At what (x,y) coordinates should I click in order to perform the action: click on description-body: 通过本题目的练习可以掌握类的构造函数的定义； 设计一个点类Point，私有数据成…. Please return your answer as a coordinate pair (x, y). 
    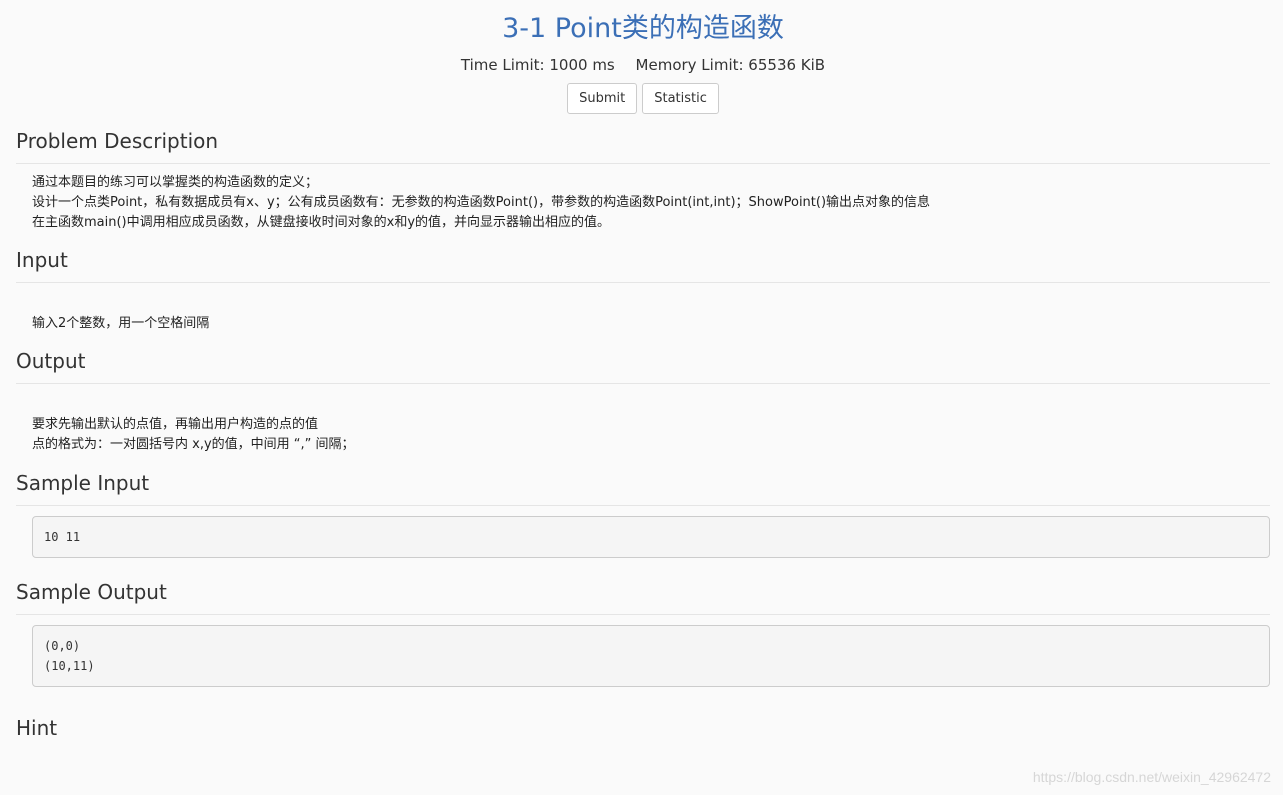
    Looking at the image, I should click on (643, 203).